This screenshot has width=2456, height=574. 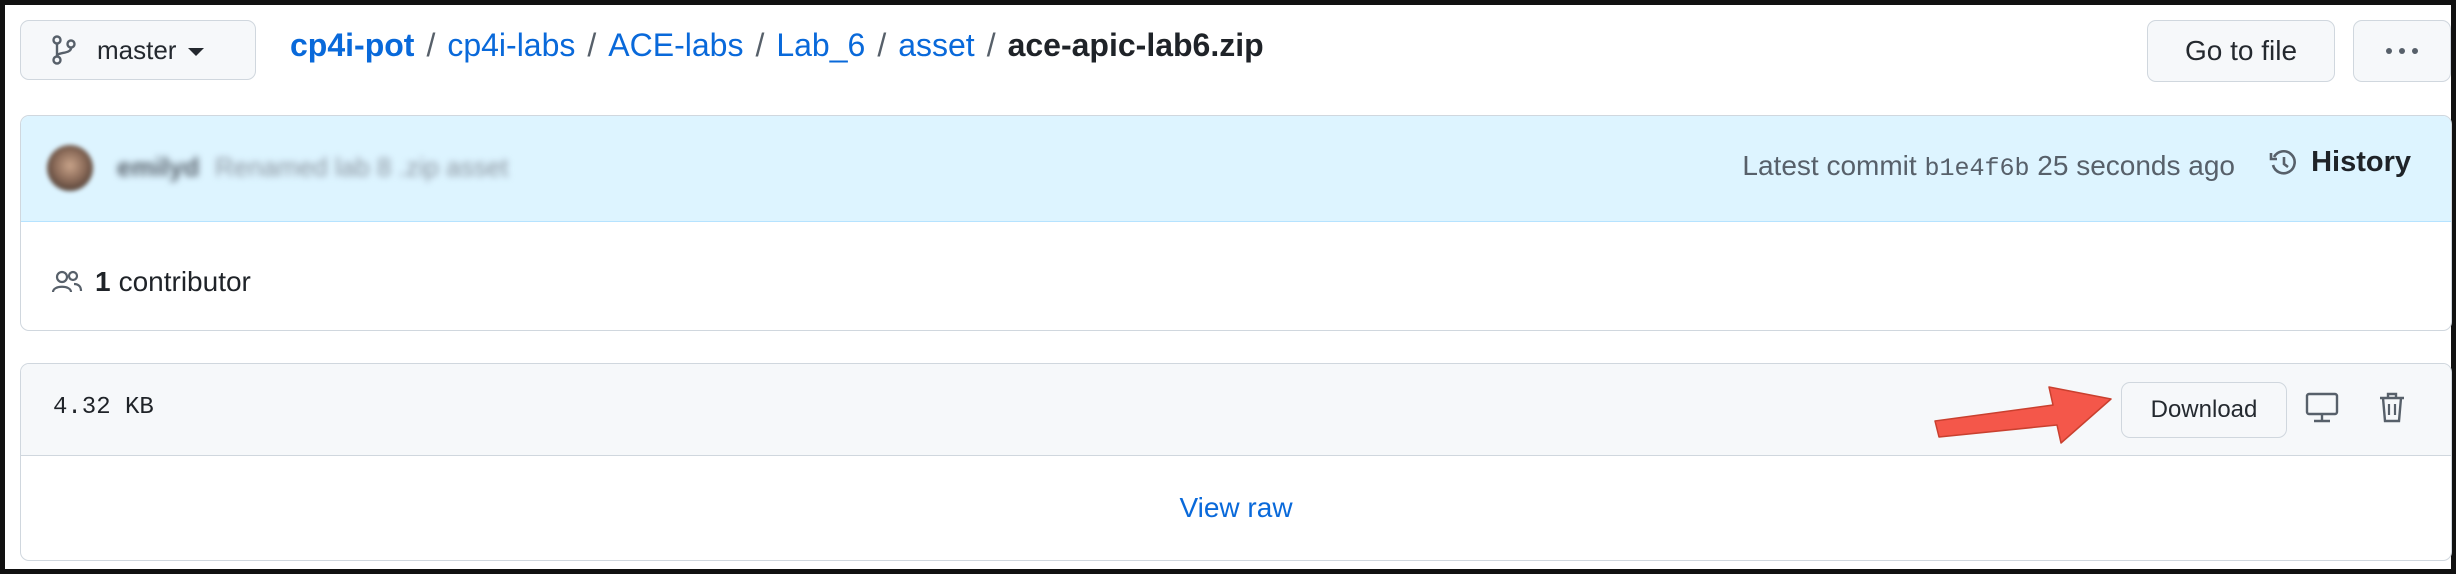 I want to click on branch-selector-button: master, so click(x=138, y=50).